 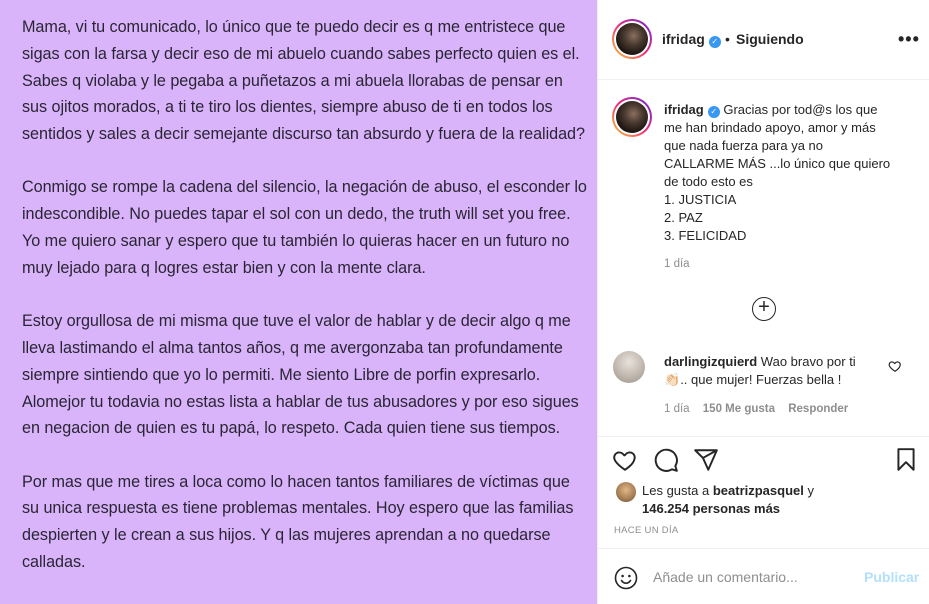 What do you see at coordinates (629, 367) in the screenshot?
I see `commenter-avatar` at bounding box center [629, 367].